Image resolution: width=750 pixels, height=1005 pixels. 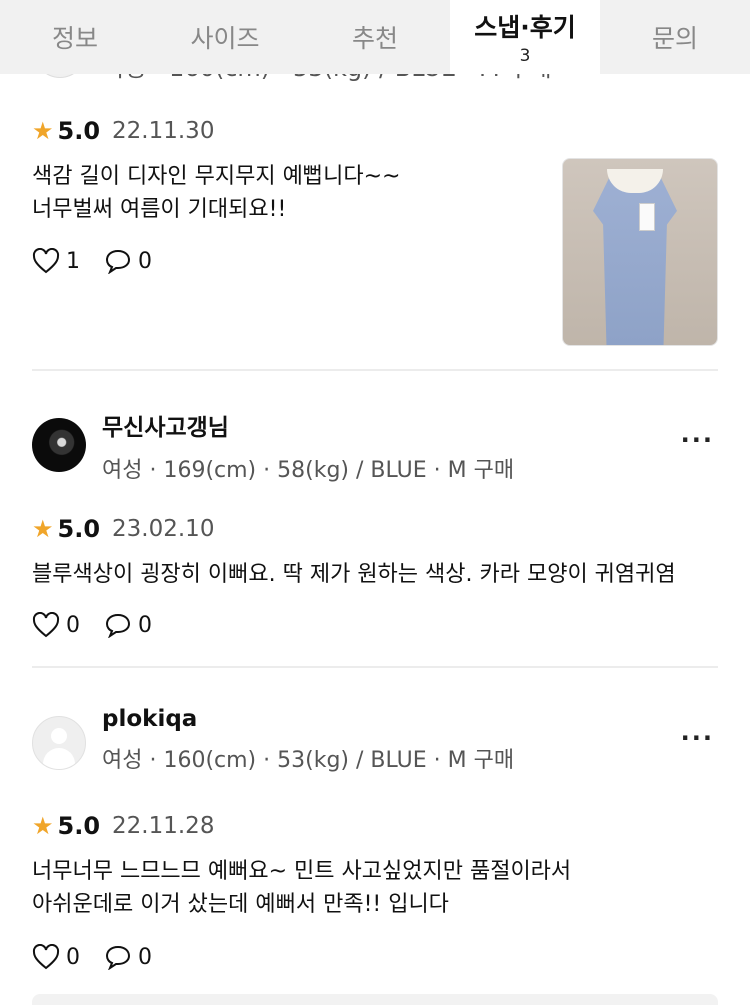 I want to click on review-photo, so click(x=640, y=252).